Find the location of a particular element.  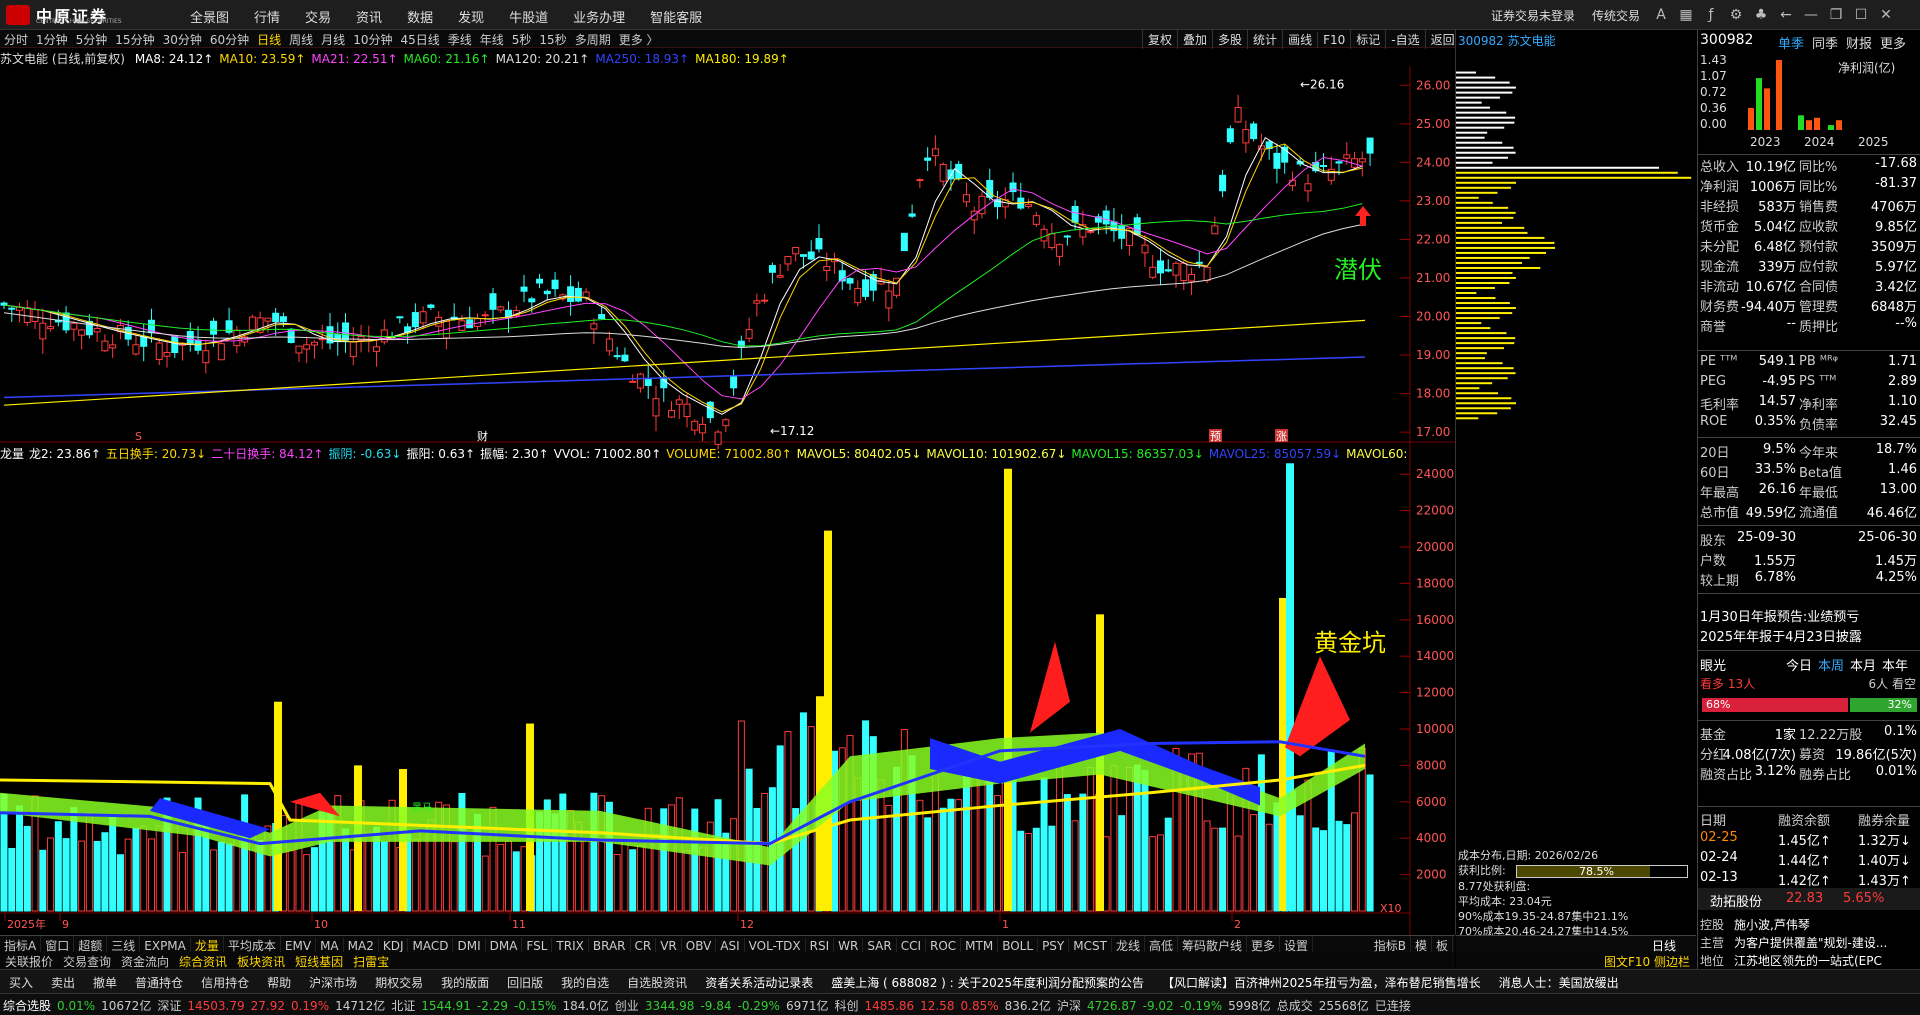

menu-3: 资讯 is located at coordinates (369, 18).